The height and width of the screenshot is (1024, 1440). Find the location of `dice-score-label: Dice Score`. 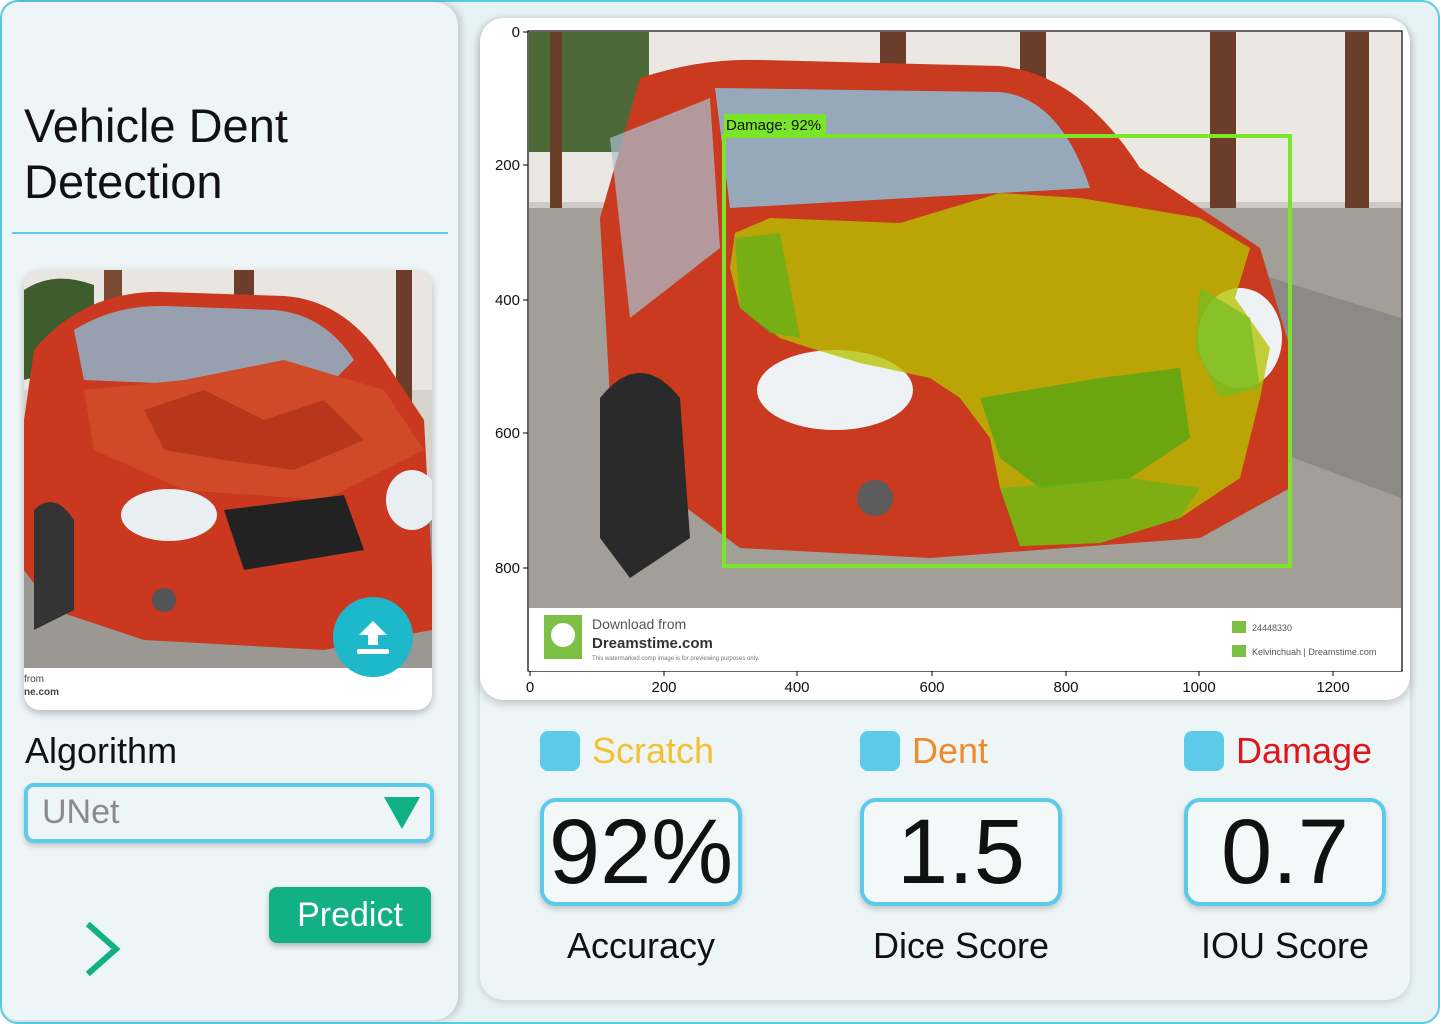

dice-score-label: Dice Score is located at coordinates (961, 945).